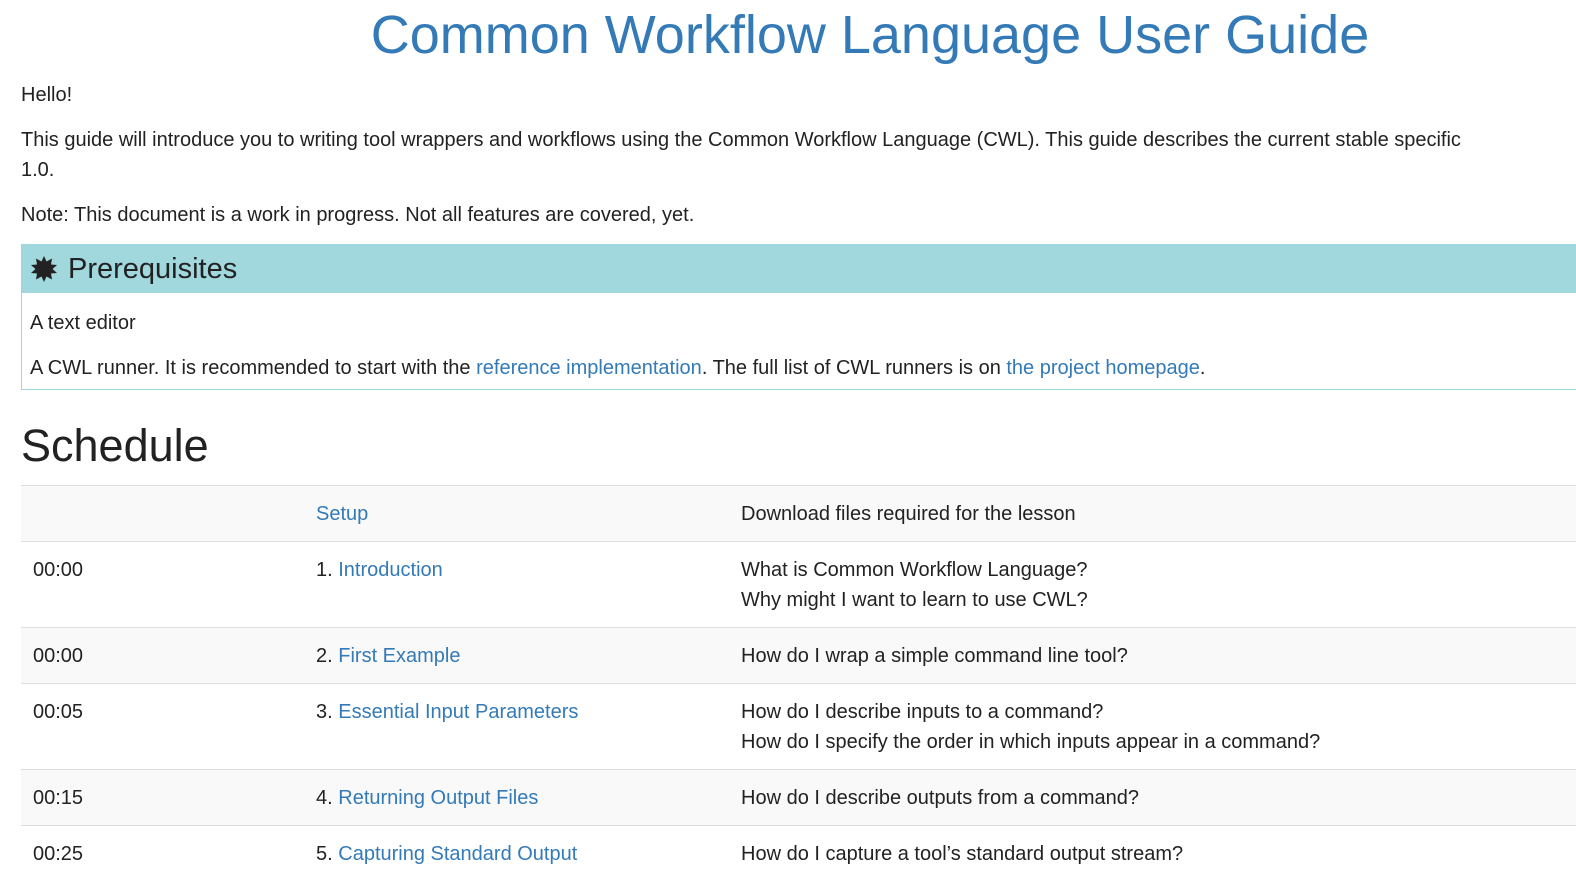 The height and width of the screenshot is (878, 1576). I want to click on prerequisite-text: ., so click(1202, 368).